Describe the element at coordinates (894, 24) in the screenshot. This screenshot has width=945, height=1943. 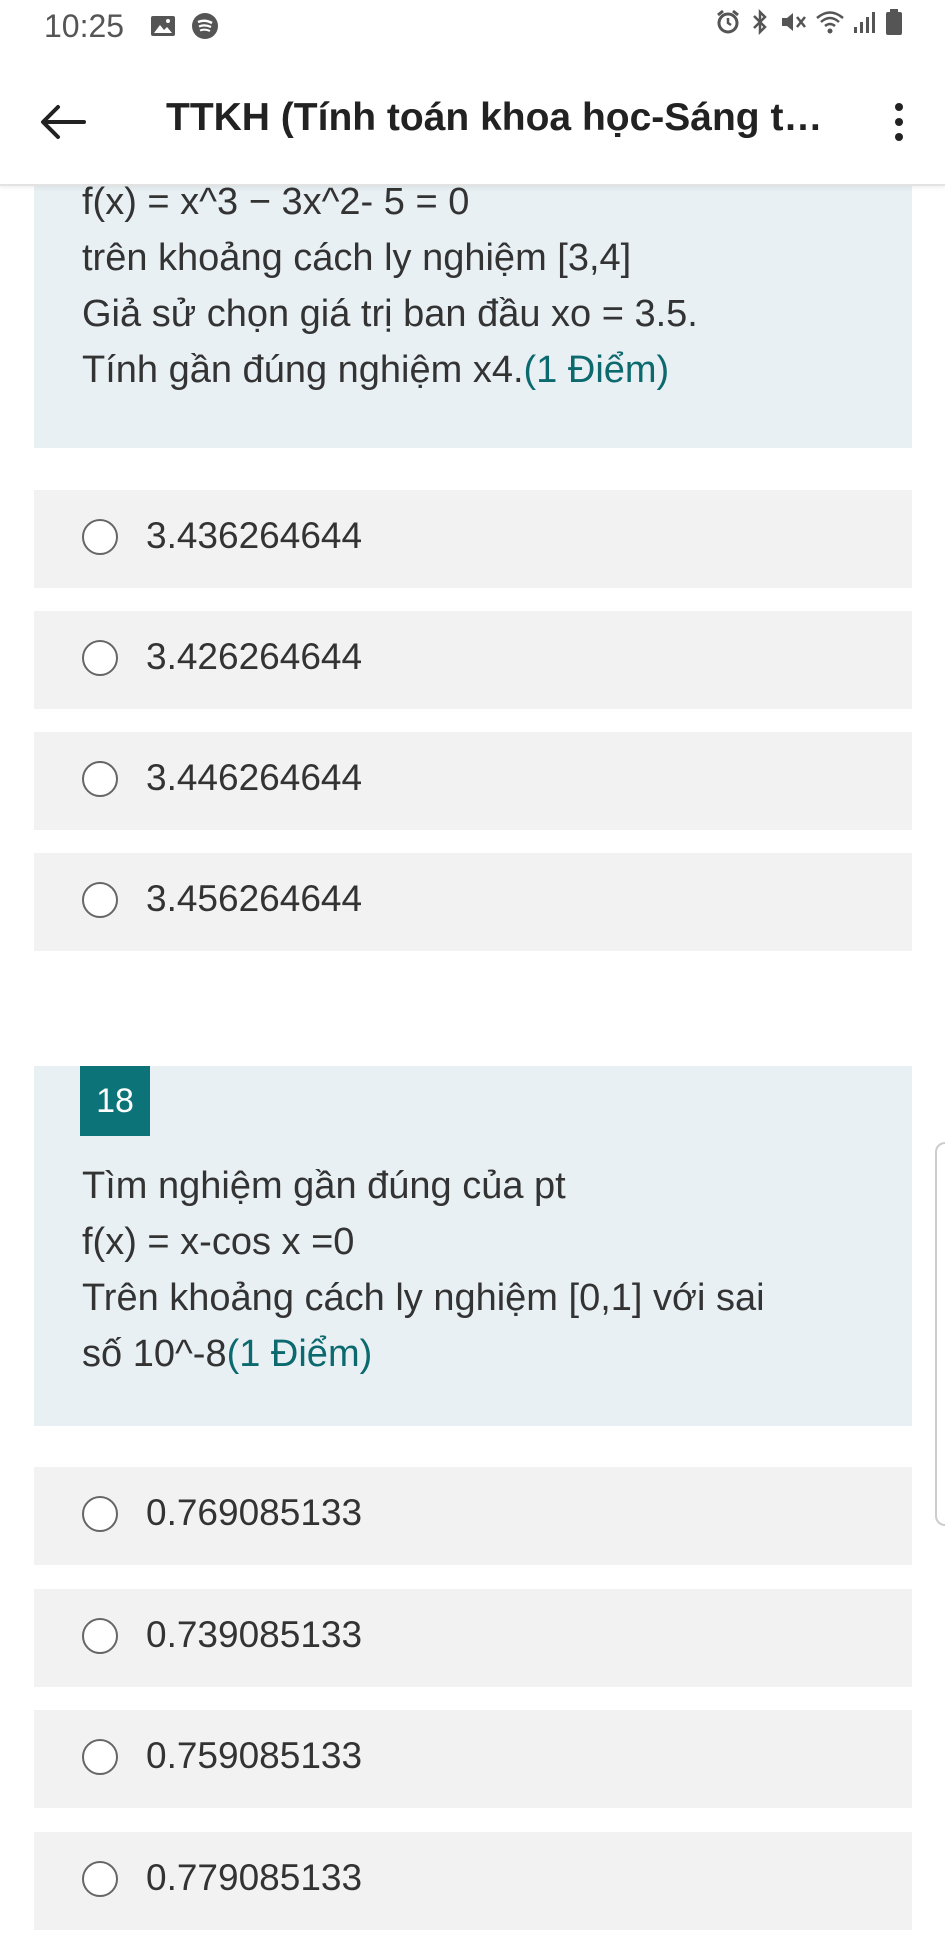
I see `battery-icon` at that location.